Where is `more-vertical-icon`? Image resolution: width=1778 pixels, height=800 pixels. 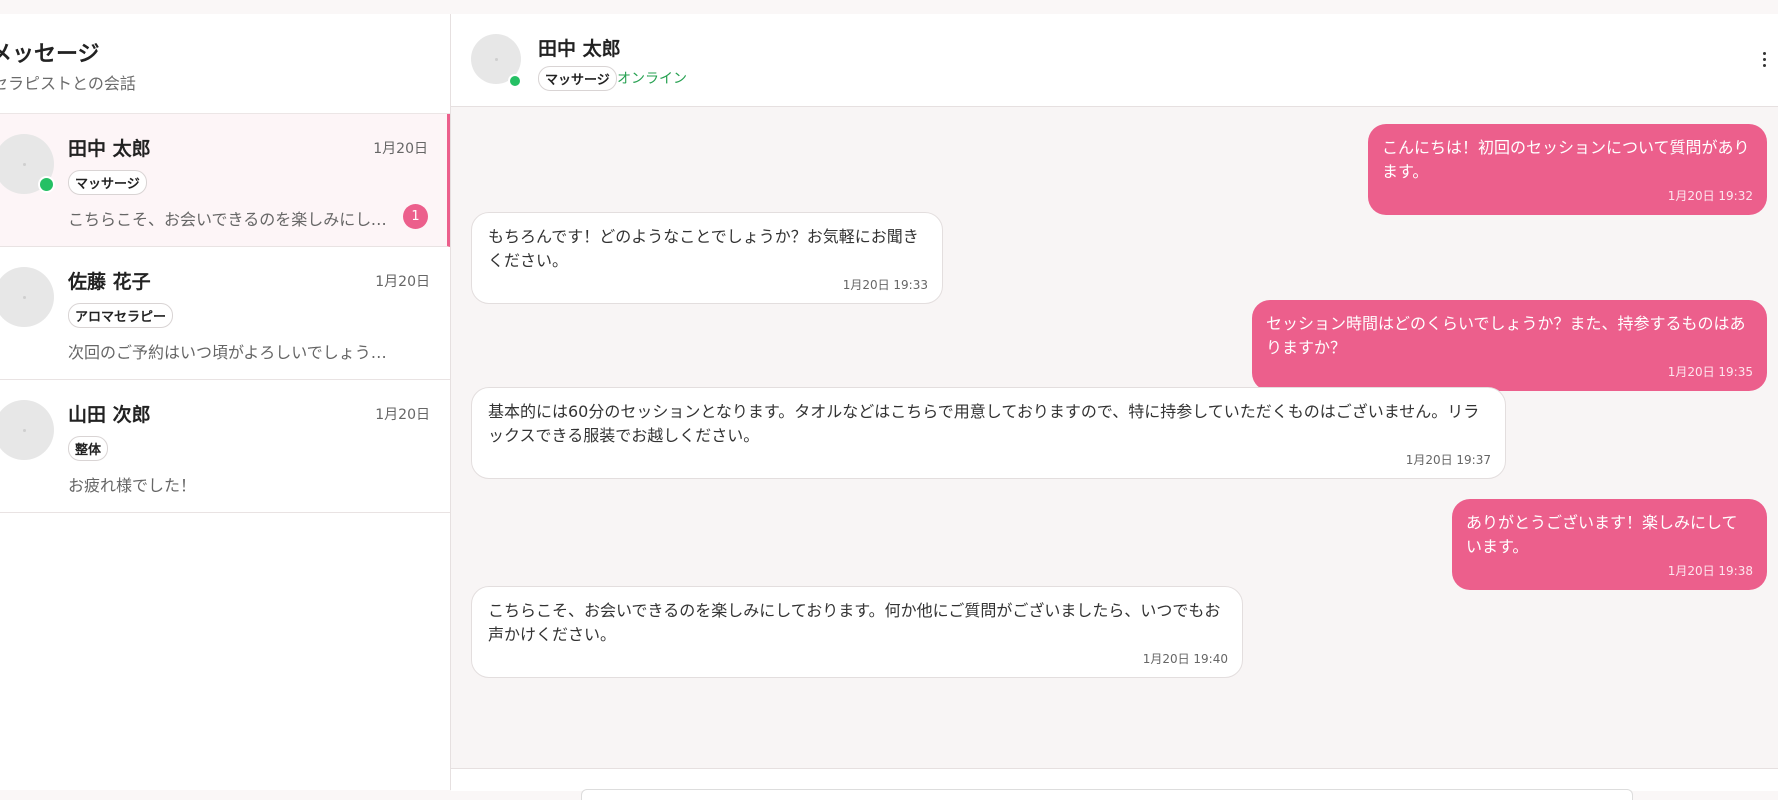 more-vertical-icon is located at coordinates (1764, 59).